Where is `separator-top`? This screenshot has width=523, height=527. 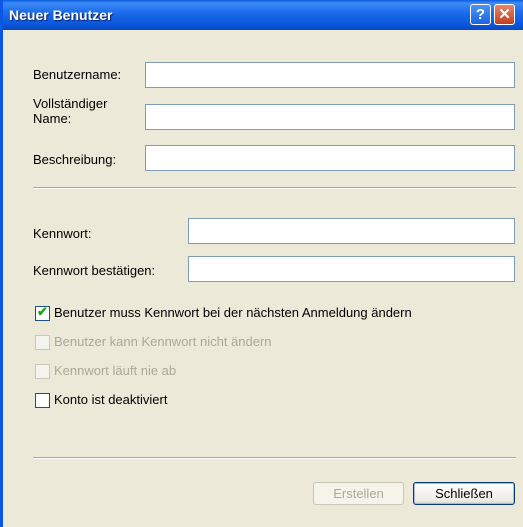
separator-top is located at coordinates (274, 188).